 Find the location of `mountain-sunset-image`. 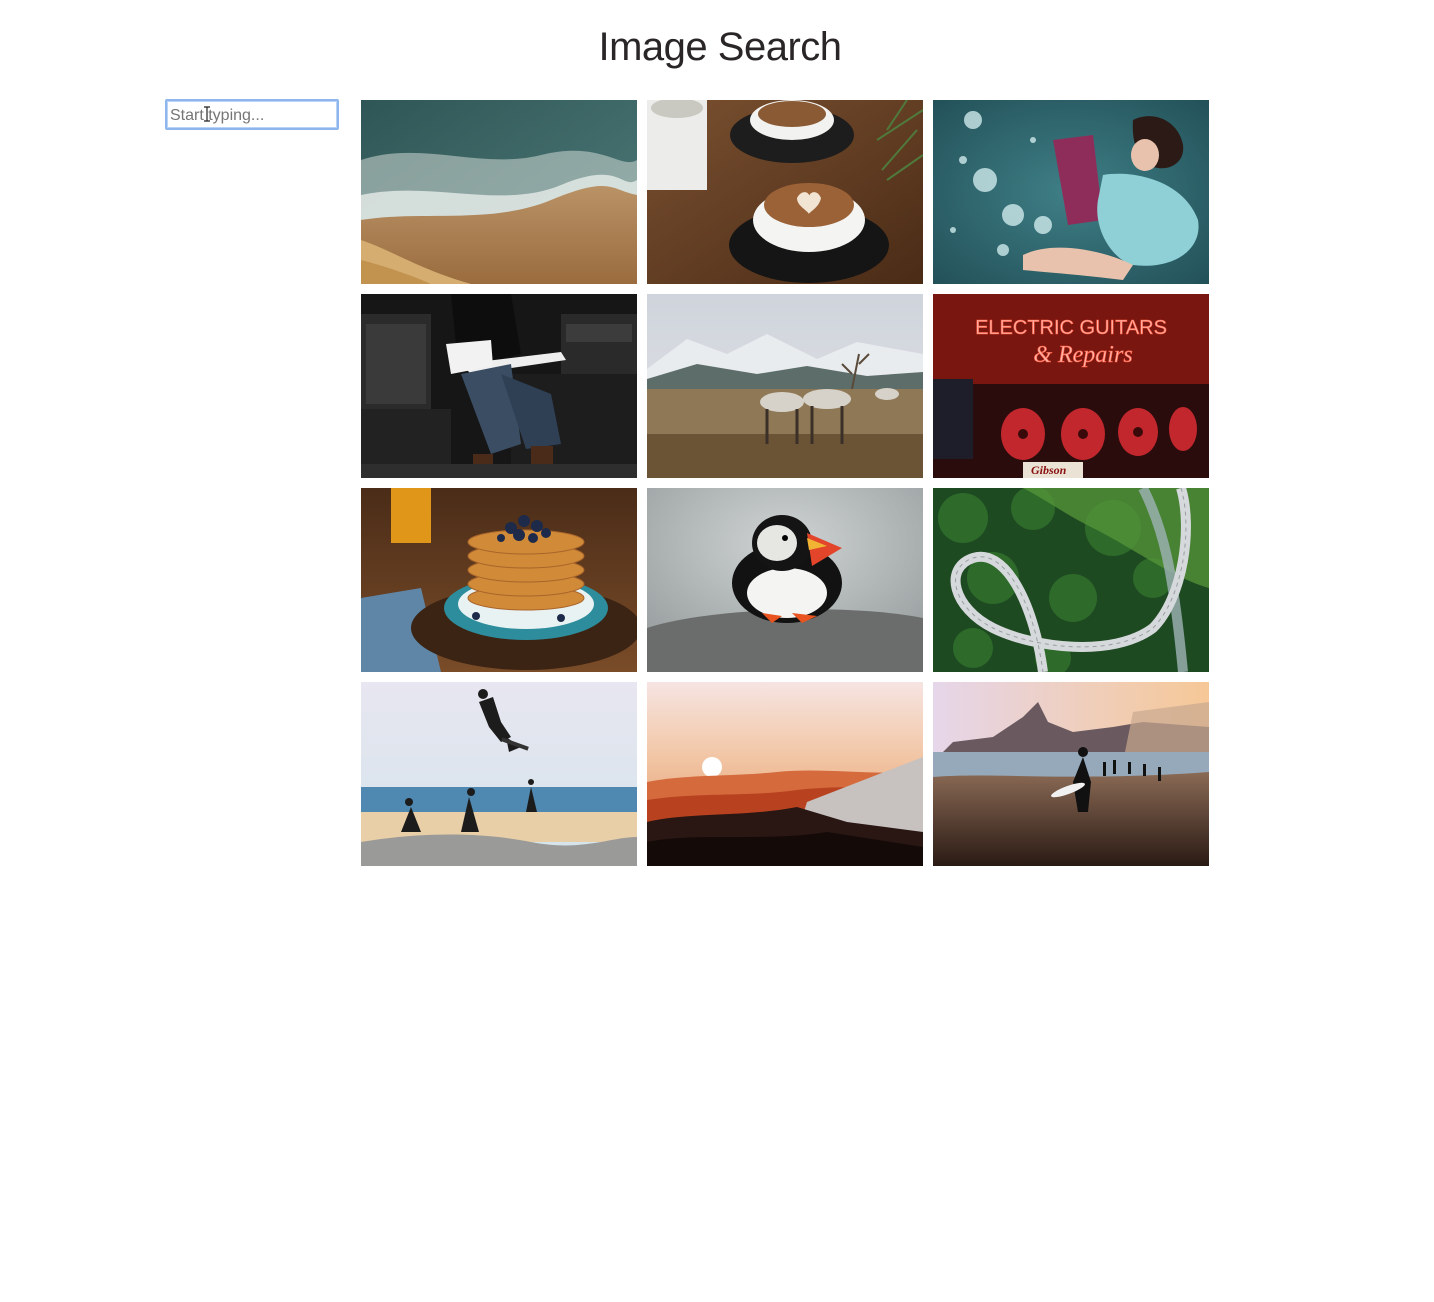

mountain-sunset-image is located at coordinates (785, 774).